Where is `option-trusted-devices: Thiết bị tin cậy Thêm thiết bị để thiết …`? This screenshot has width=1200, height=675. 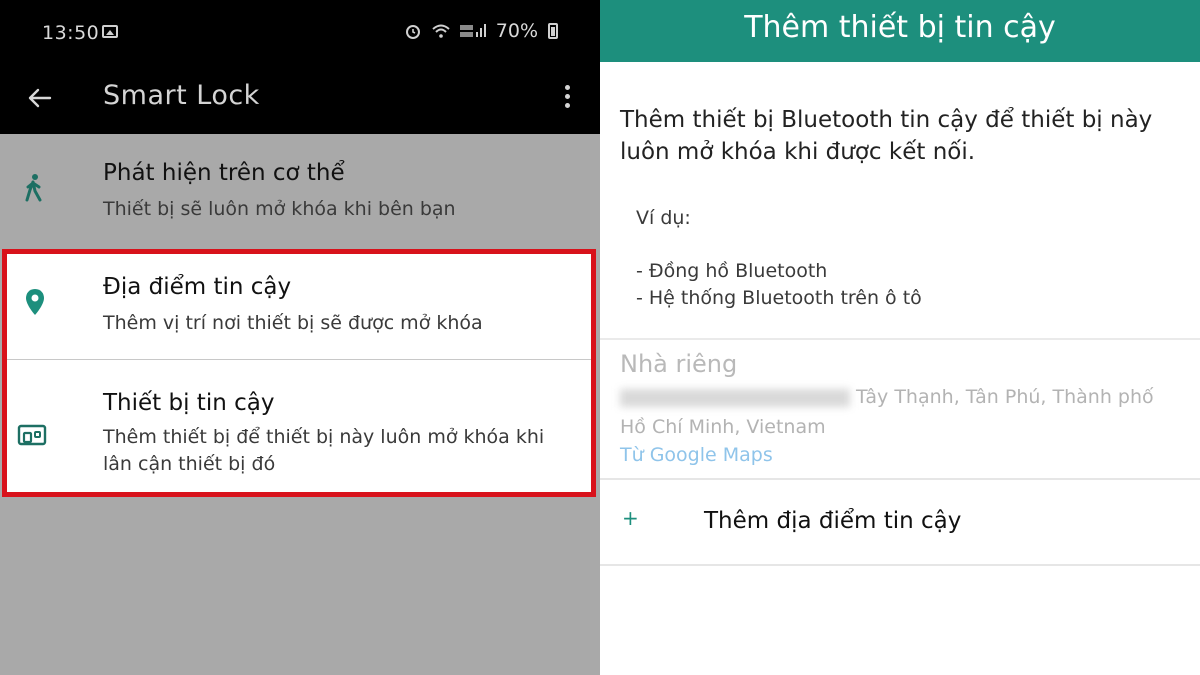
option-trusted-devices: Thiết bị tin cậy Thêm thiết bị để thiết … is located at coordinates (299, 426).